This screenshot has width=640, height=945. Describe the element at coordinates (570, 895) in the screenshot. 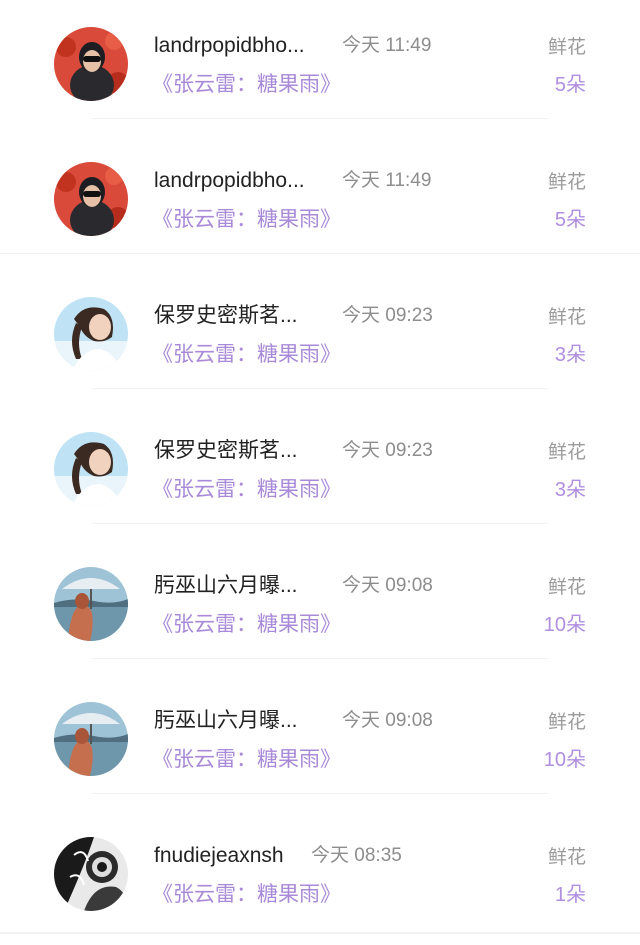

I see `gift-count: 1朵` at that location.